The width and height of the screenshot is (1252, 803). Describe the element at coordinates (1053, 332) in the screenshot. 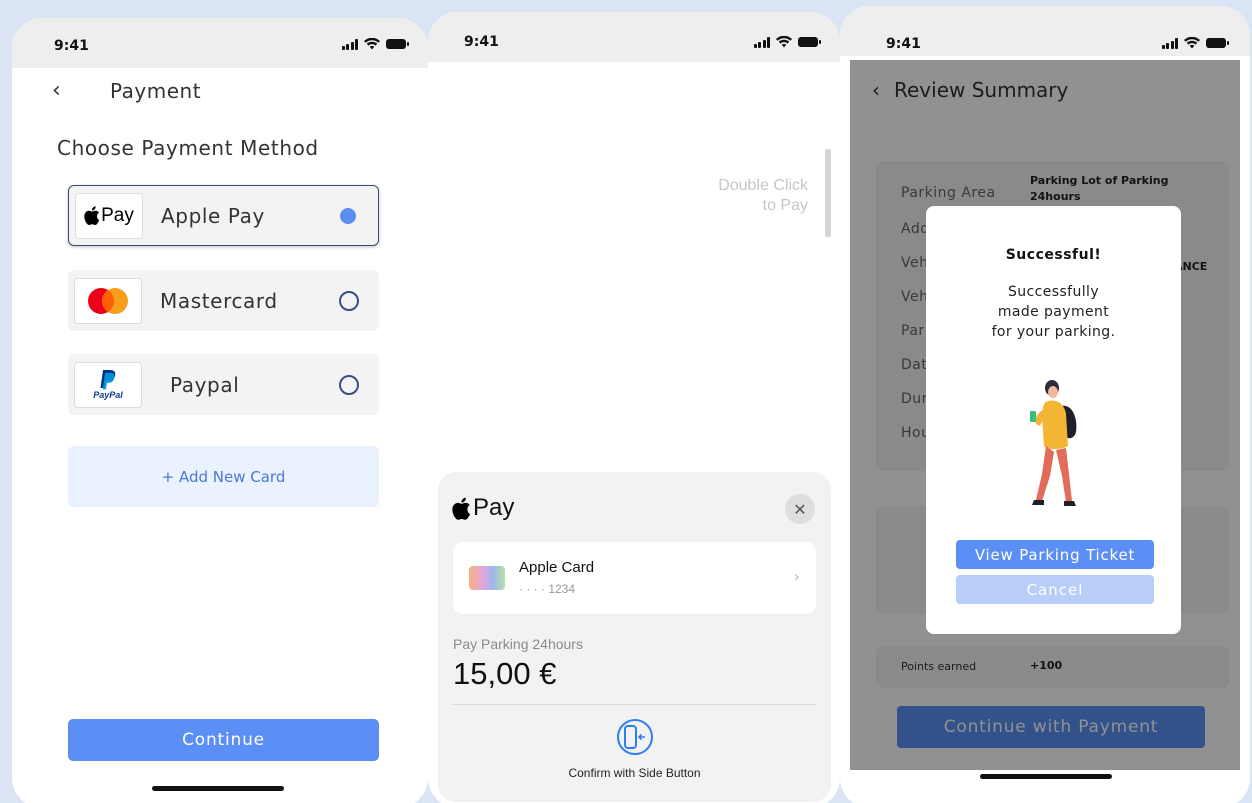

I see `modal-message-line: for your parking.` at that location.